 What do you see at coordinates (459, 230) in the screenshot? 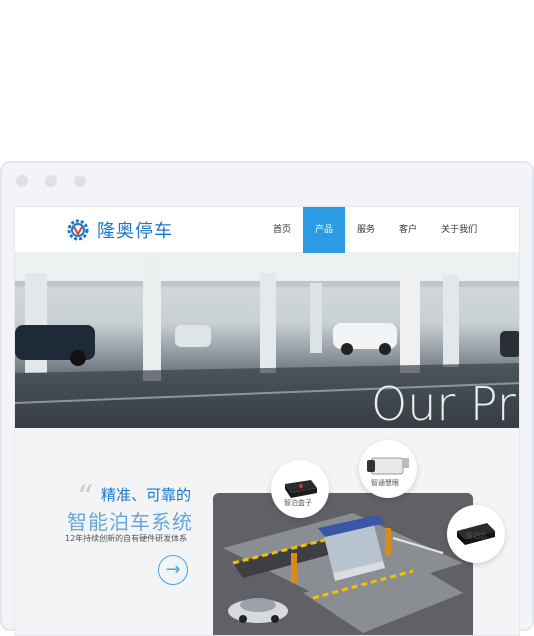
I see `nav-item-about: 关于我们` at bounding box center [459, 230].